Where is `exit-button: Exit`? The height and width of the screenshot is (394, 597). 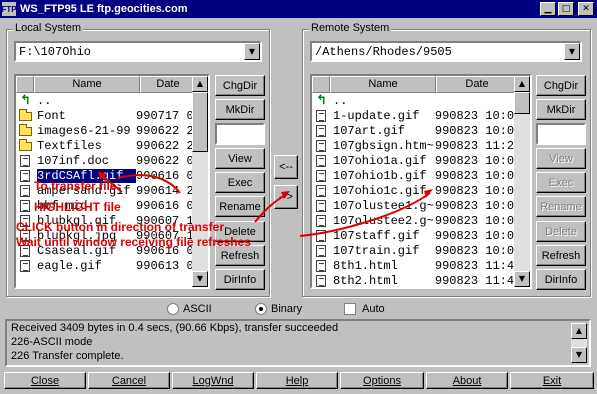
exit-button: Exit is located at coordinates (552, 380).